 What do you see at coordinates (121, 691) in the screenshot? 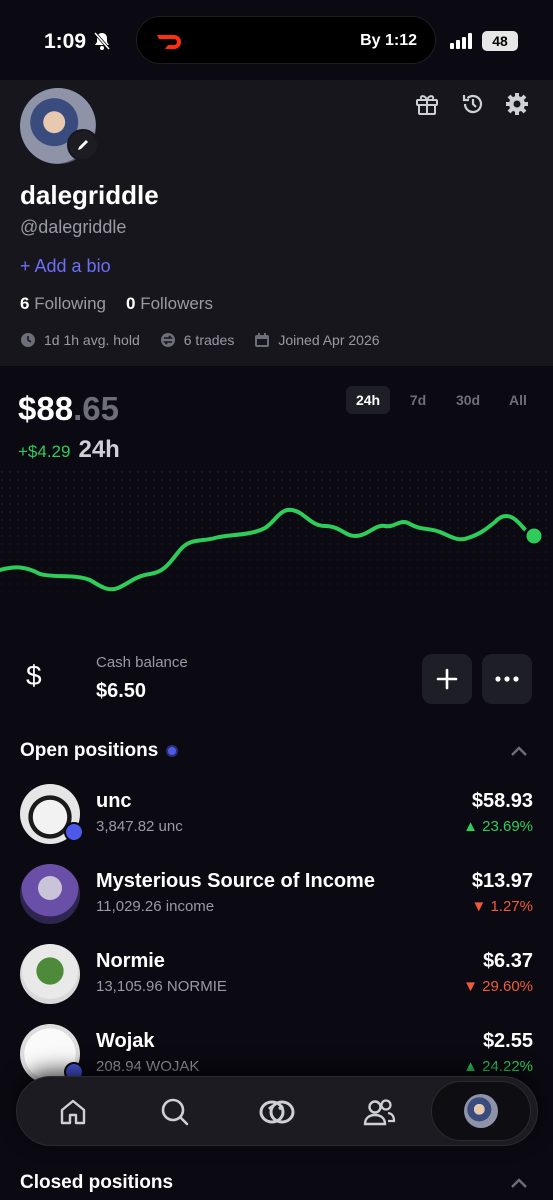
I see `cash-balance-value: $6.50` at bounding box center [121, 691].